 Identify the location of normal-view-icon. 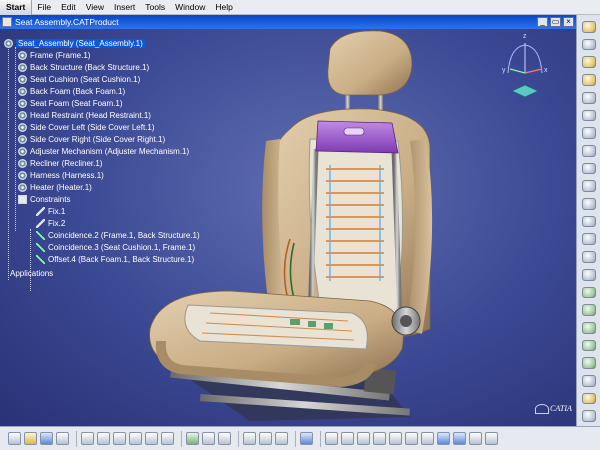
(427, 438).